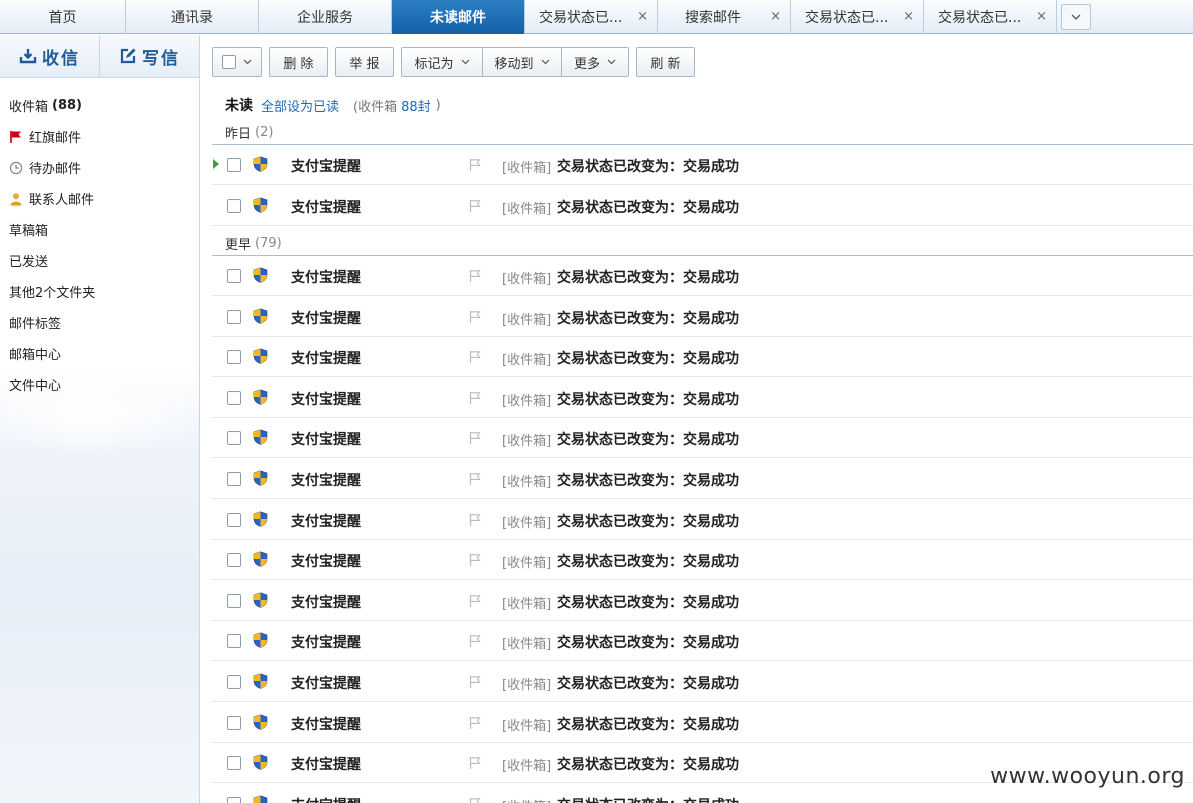 The image size is (1193, 803). What do you see at coordinates (99, 136) in the screenshot?
I see `sidebar-item-flagged: 红旗邮件` at bounding box center [99, 136].